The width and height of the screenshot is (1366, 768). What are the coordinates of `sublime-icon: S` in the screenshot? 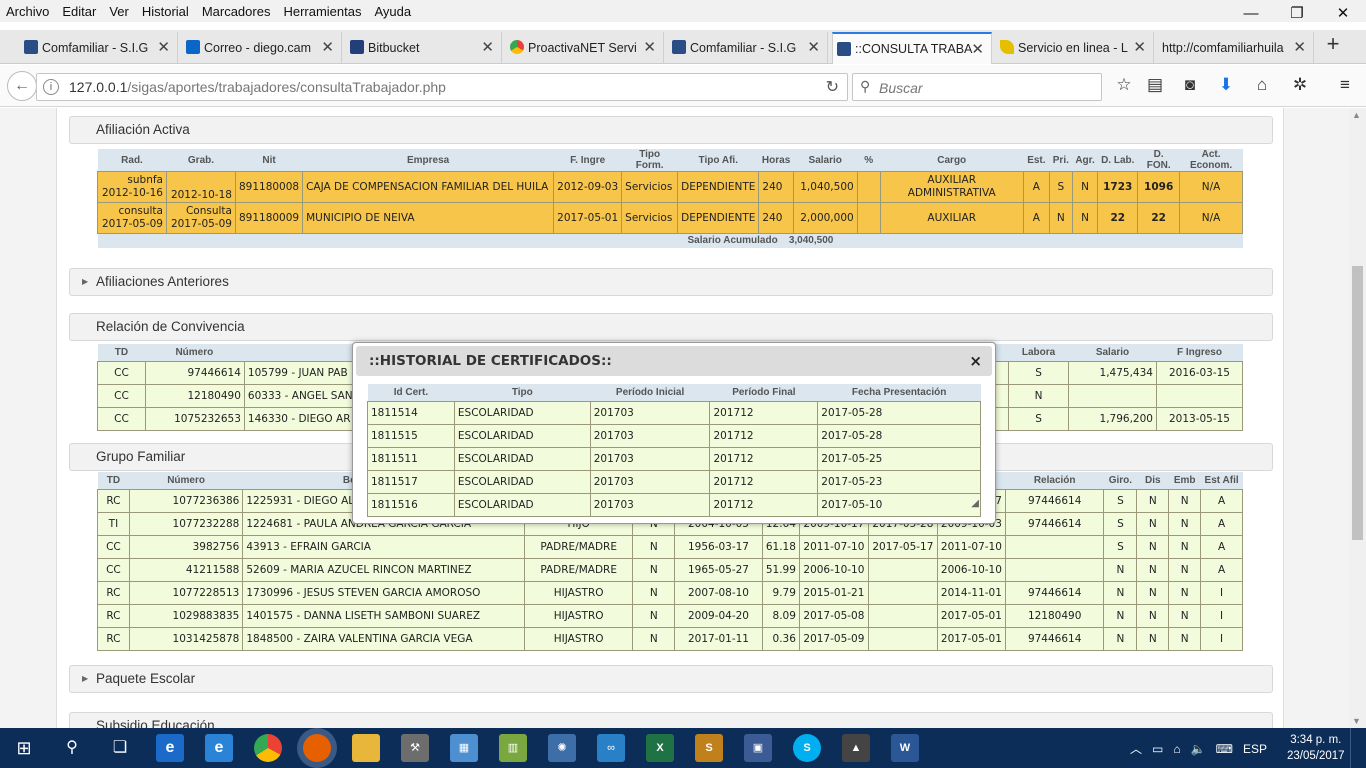 It's located at (709, 748).